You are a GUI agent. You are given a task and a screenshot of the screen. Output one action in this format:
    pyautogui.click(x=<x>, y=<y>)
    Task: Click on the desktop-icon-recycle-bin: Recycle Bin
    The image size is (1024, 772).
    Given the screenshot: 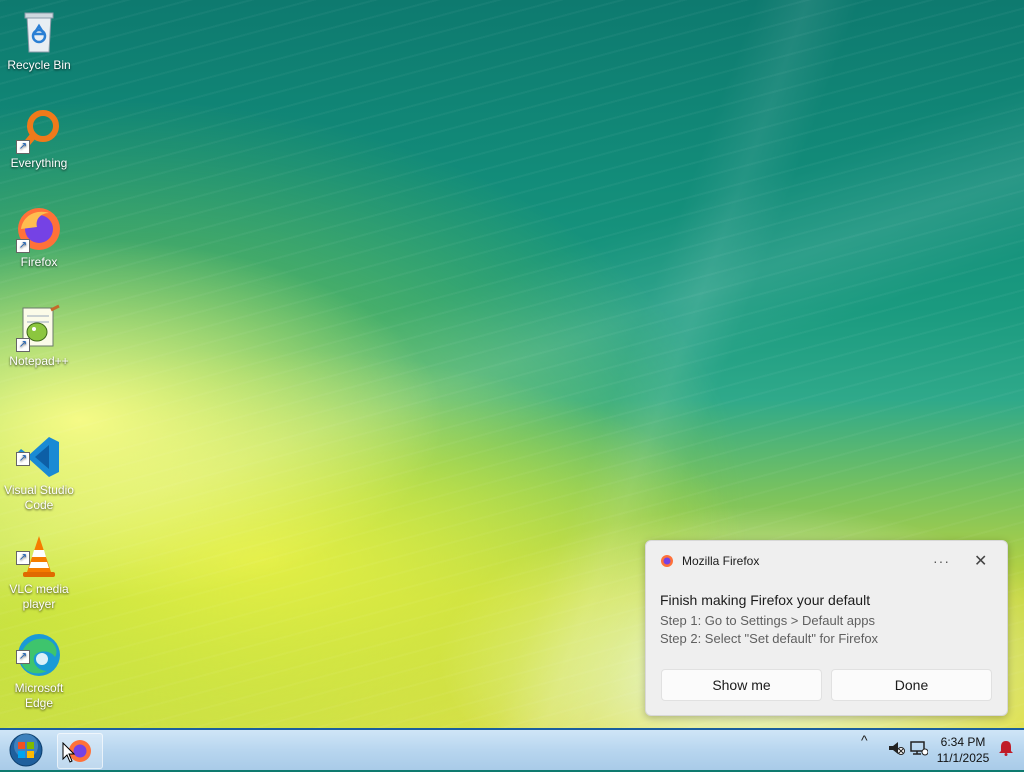 What is the action you would take?
    pyautogui.click(x=39, y=40)
    